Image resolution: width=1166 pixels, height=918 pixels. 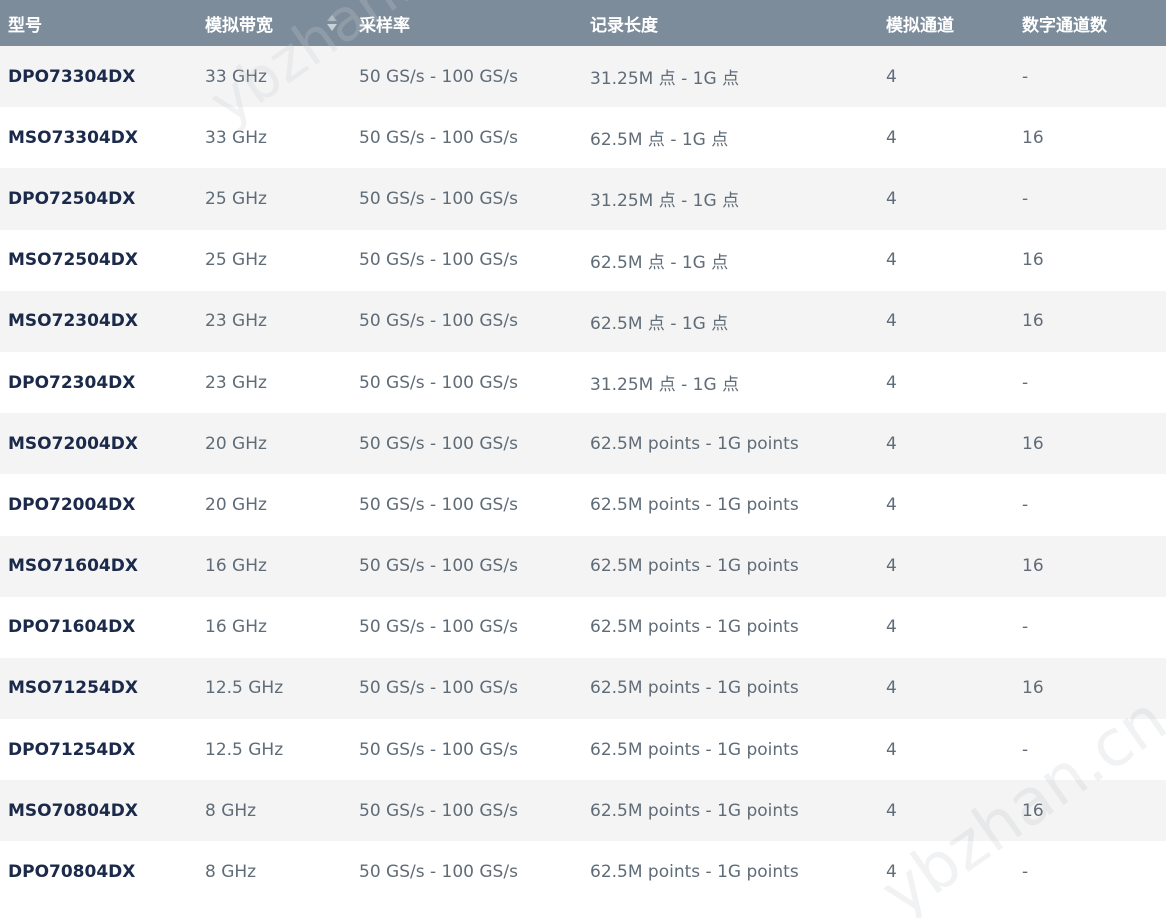 What do you see at coordinates (384, 25) in the screenshot?
I see `header-sample-rate-label: 采样率` at bounding box center [384, 25].